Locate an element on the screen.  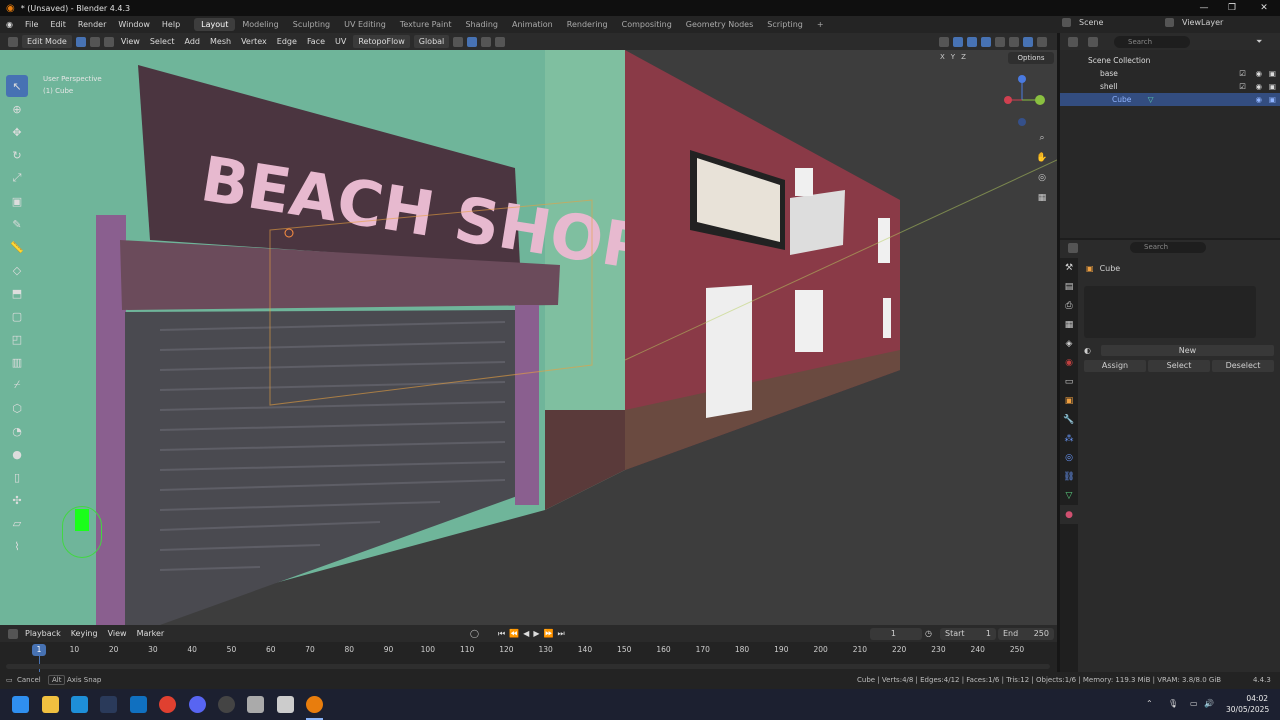
tab-shading: Shading is located at coordinates (481, 24).